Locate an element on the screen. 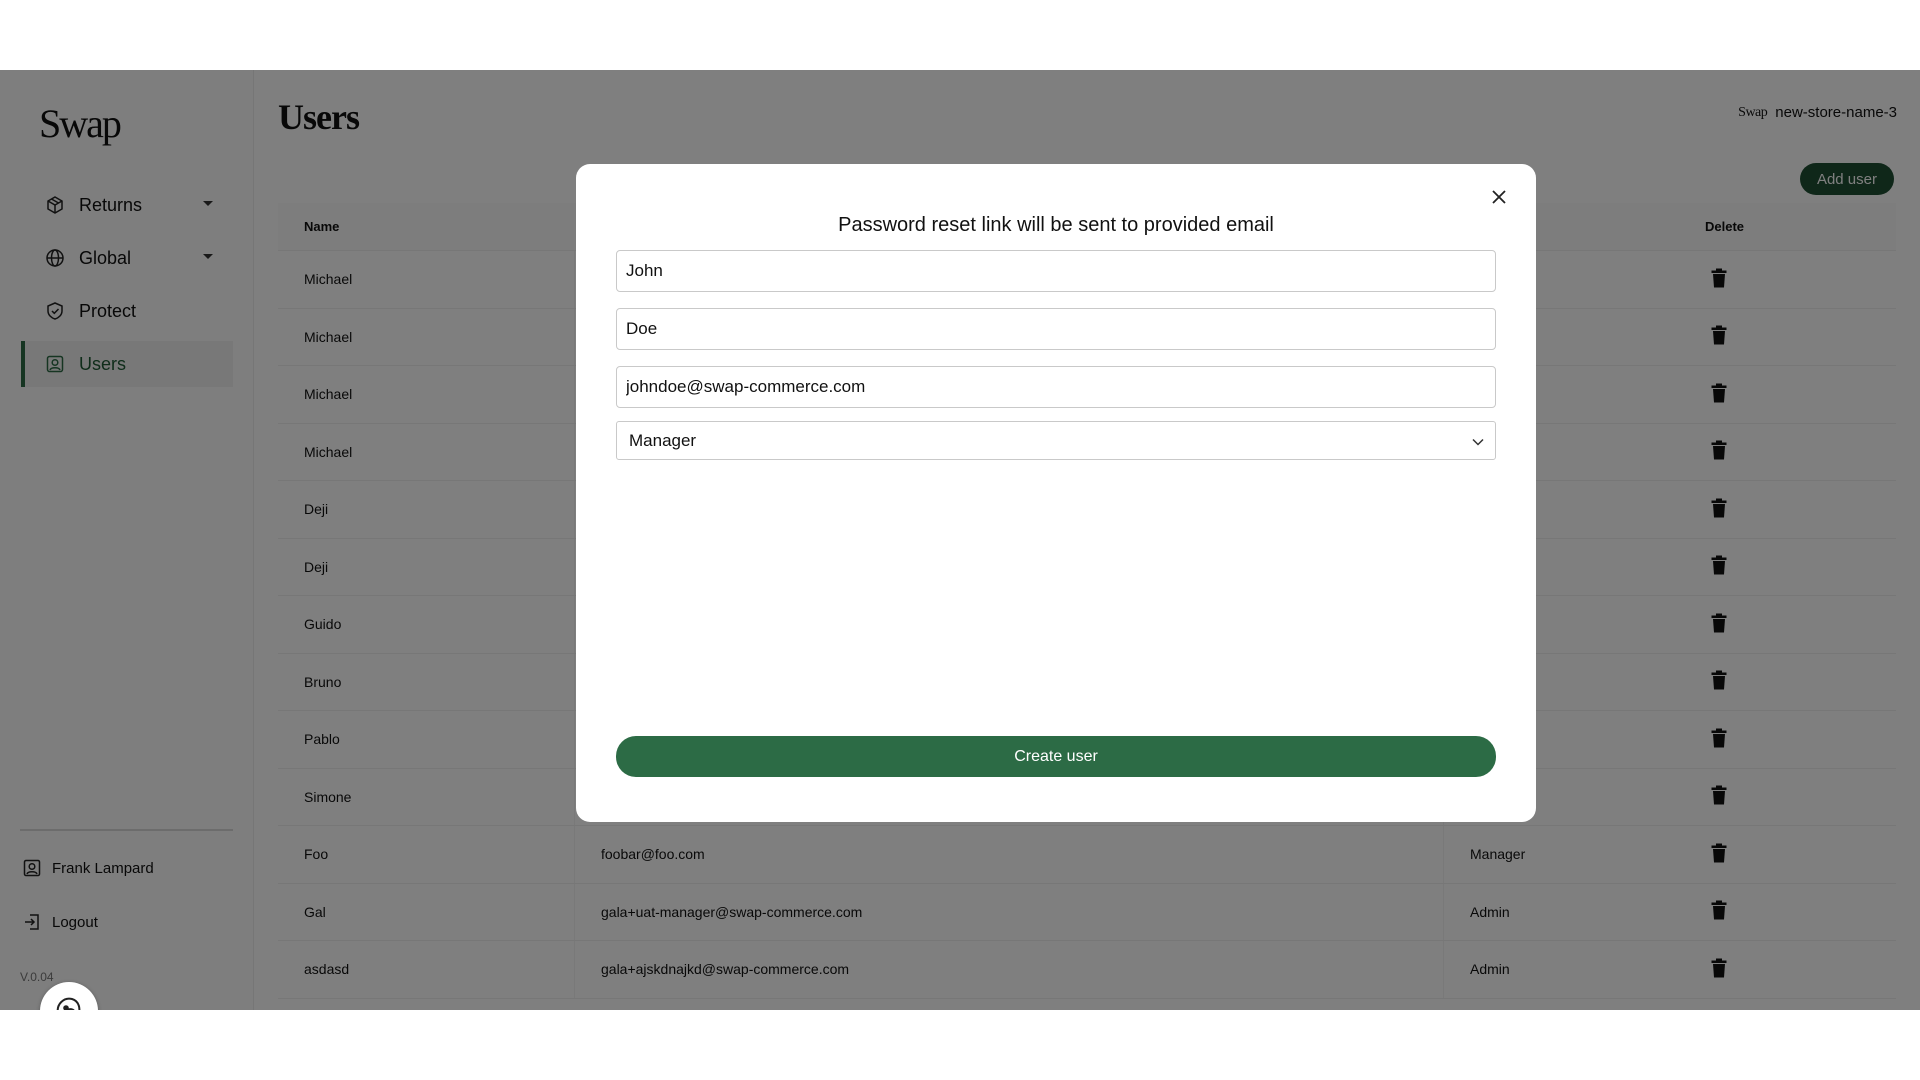 The width and height of the screenshot is (1920, 1080). close-icon is located at coordinates (1499, 197).